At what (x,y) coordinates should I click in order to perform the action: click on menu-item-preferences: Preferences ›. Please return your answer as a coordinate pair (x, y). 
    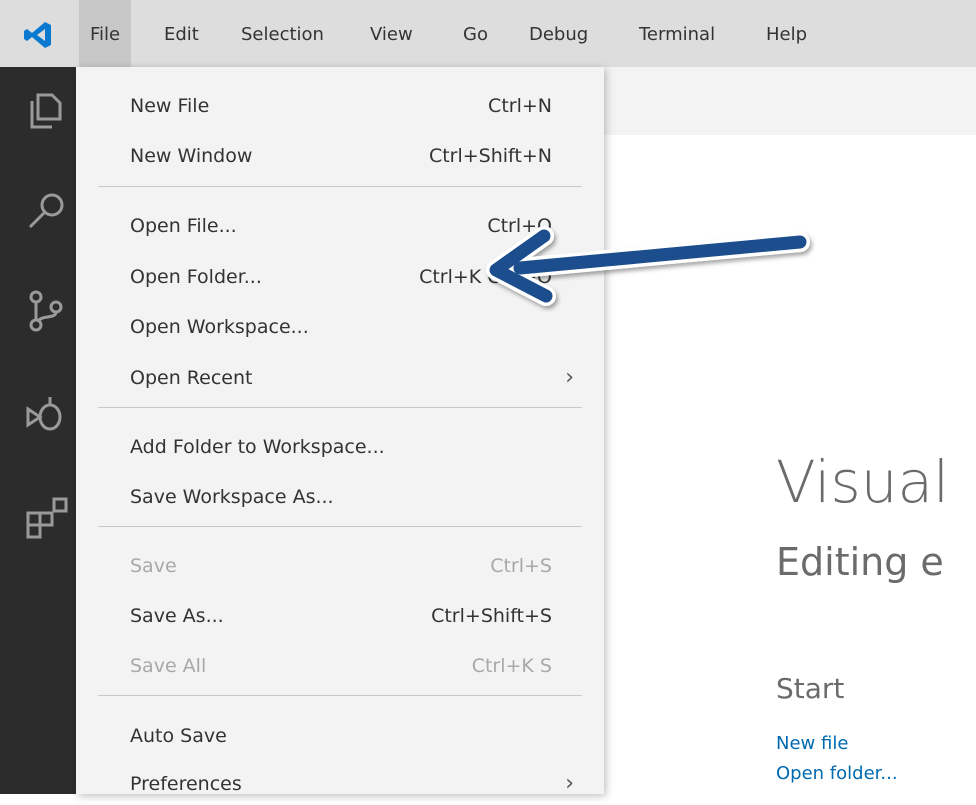
    Looking at the image, I should click on (340, 785).